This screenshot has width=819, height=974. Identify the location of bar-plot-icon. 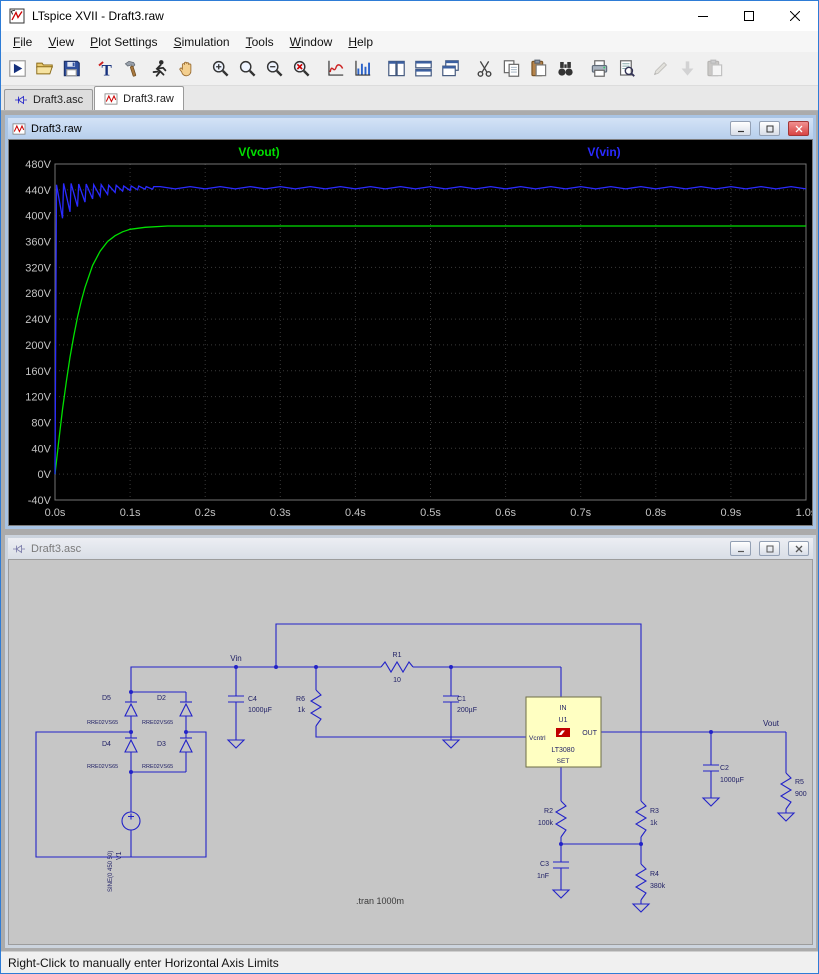
(363, 68).